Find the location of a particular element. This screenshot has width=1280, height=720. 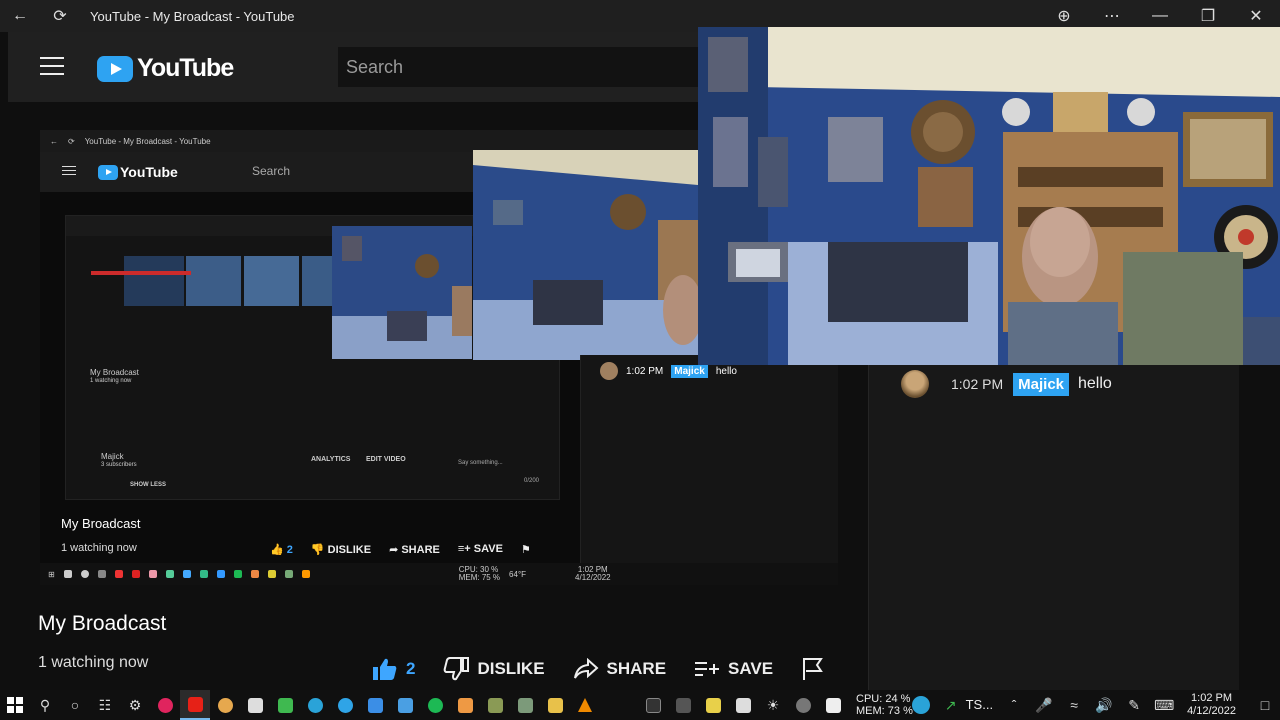

inner-chat-text: hello is located at coordinates (726, 371).